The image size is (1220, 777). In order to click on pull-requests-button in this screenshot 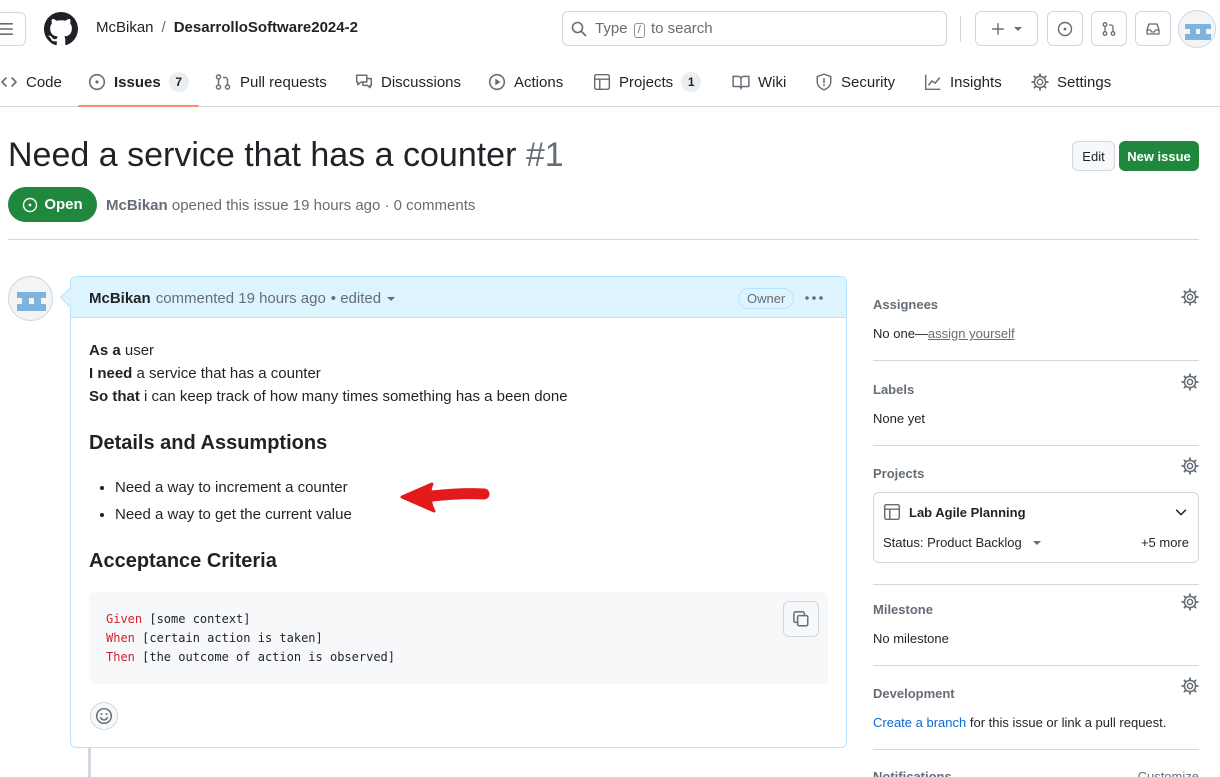, I will do `click(1109, 28)`.